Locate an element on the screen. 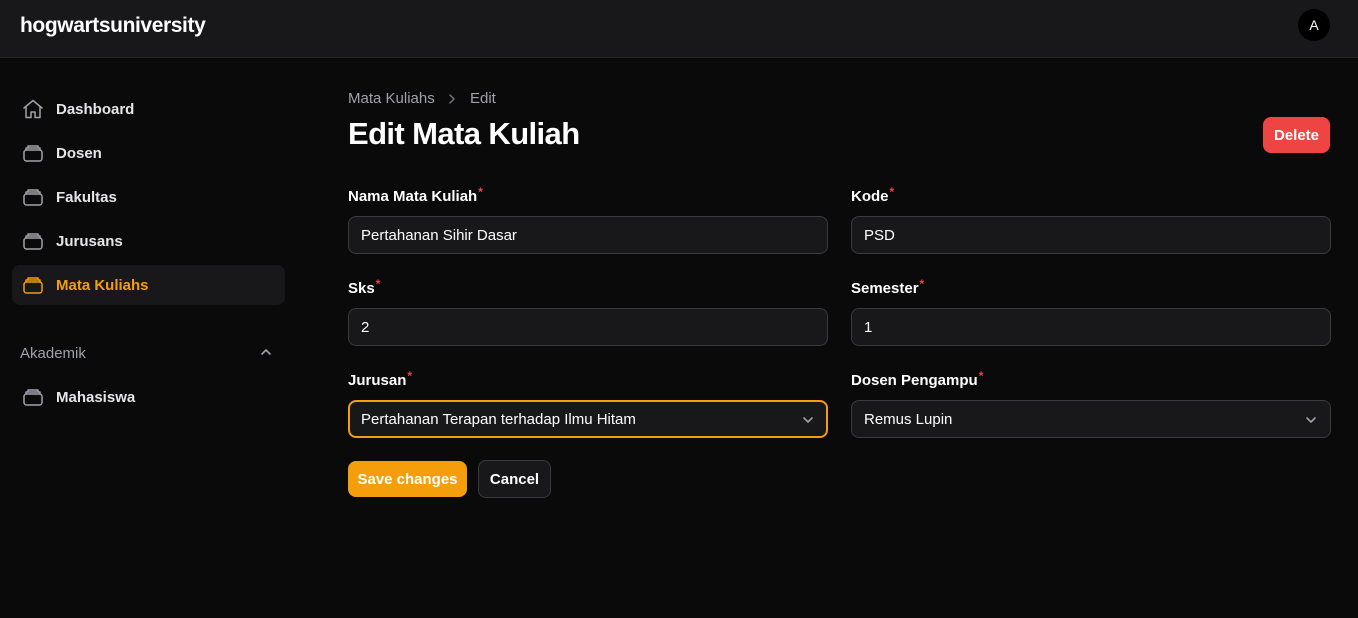 This screenshot has width=1358, height=618. sidebar-item-label: Mata Kuliahs is located at coordinates (102, 285).